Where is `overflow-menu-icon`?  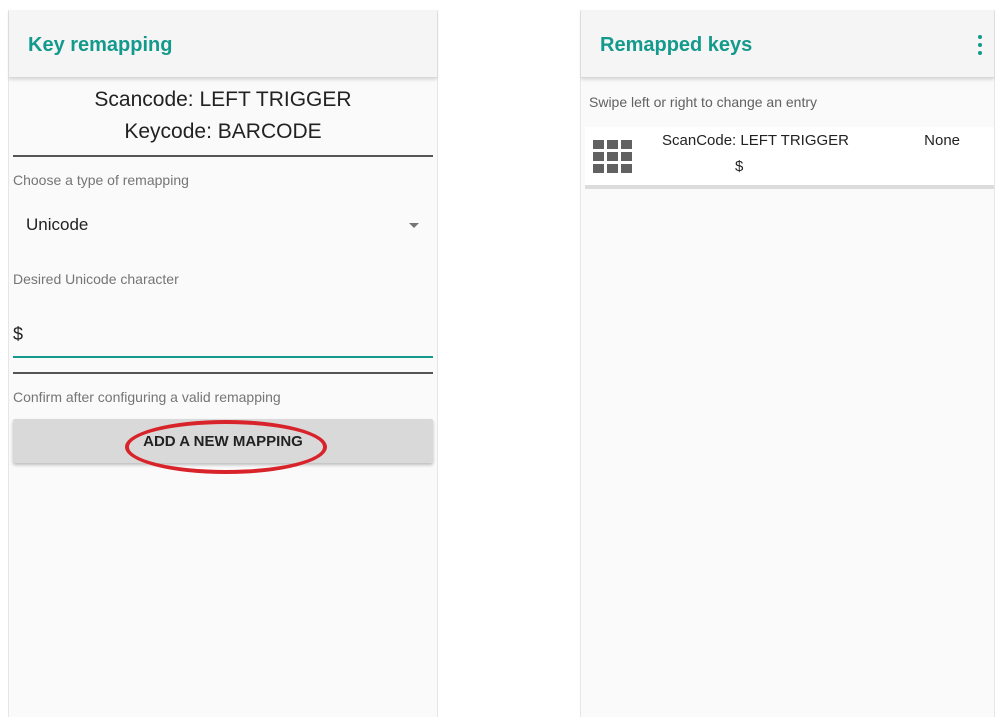 overflow-menu-icon is located at coordinates (980, 45).